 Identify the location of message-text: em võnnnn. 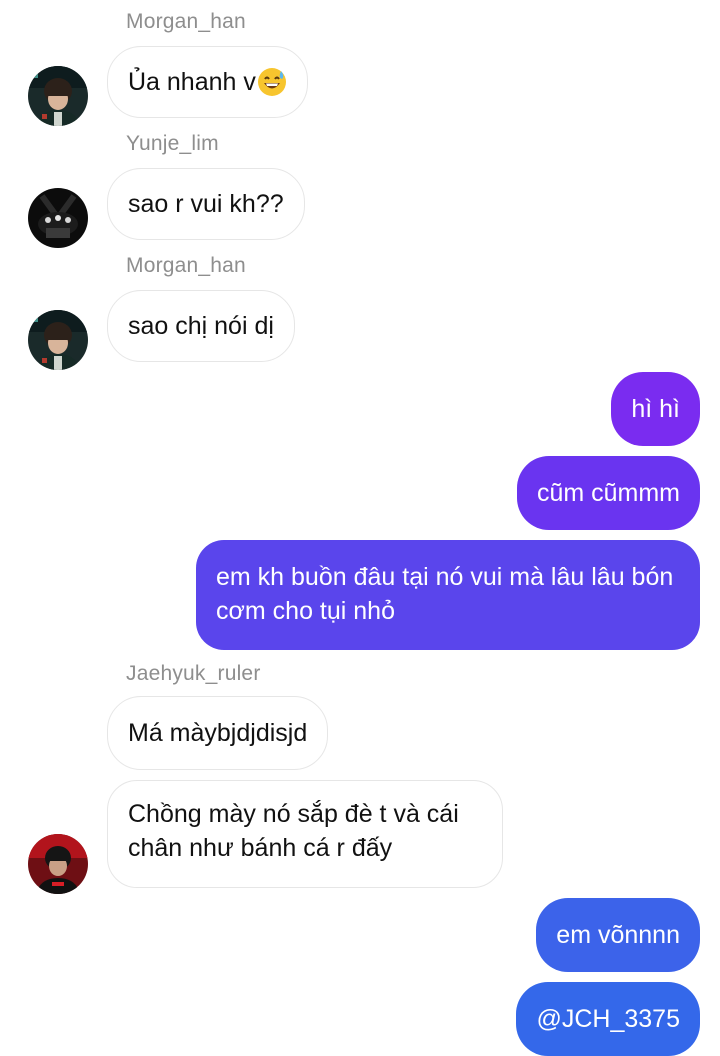
(618, 935).